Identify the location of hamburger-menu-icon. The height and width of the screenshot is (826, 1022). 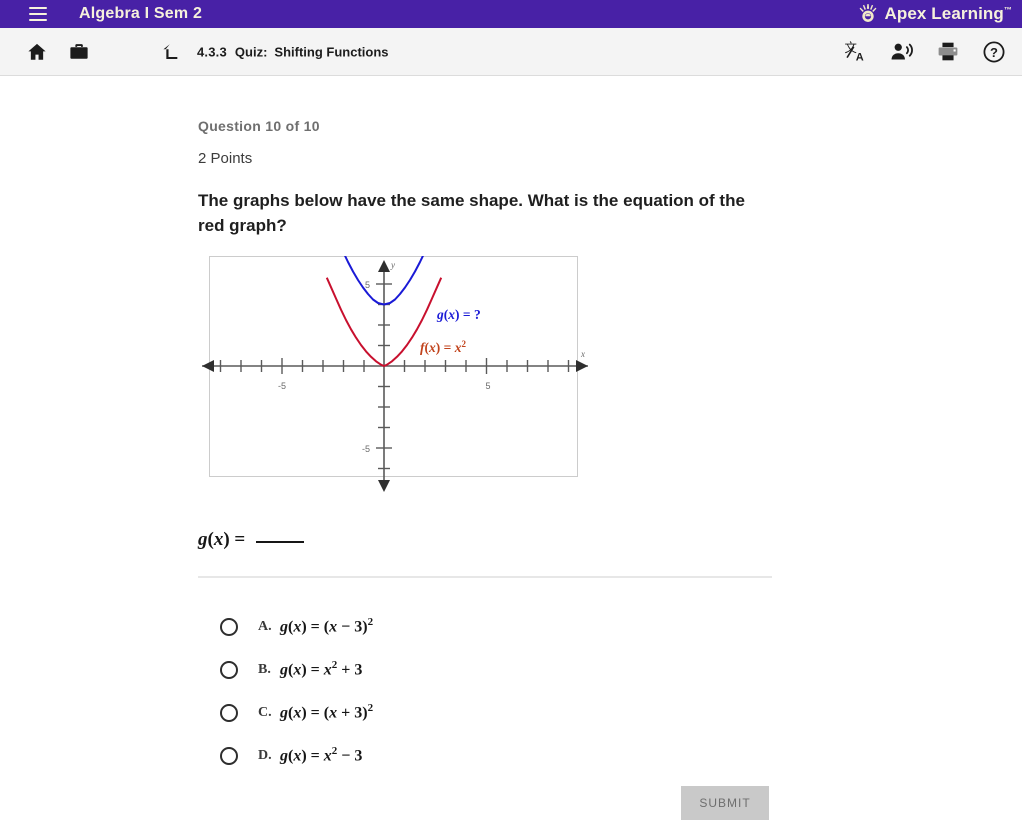
(38, 14).